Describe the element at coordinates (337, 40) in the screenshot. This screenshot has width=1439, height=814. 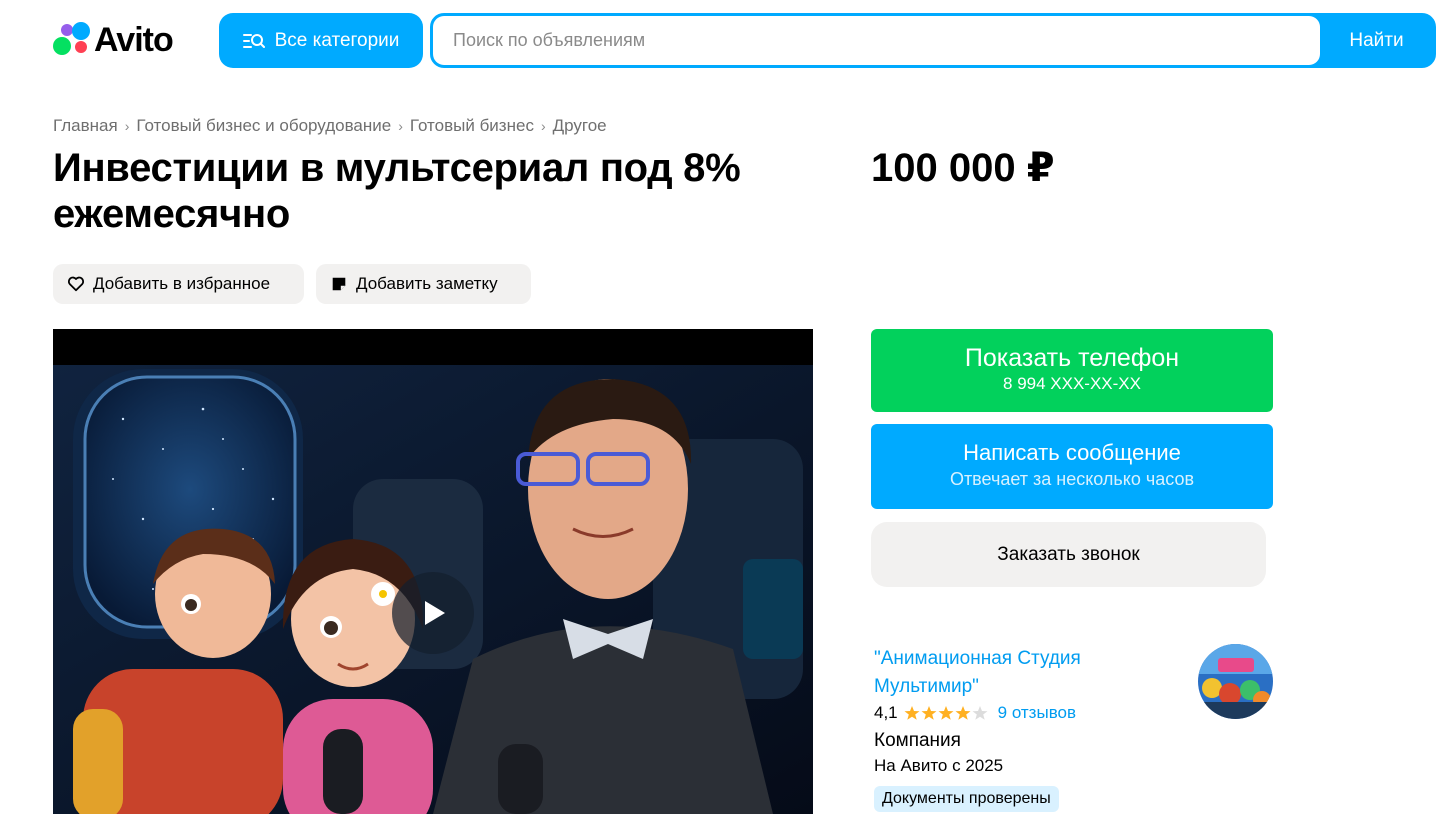
I see `all-categories-label: Все категории` at that location.